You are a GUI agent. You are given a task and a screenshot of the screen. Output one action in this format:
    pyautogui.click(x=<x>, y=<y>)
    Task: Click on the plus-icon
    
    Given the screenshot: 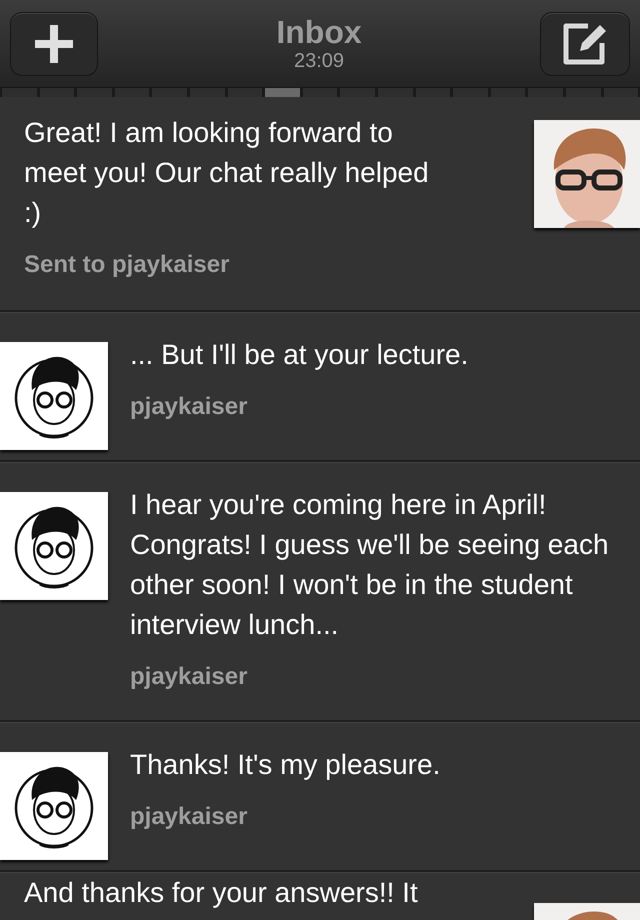 What is the action you would take?
    pyautogui.click(x=54, y=43)
    